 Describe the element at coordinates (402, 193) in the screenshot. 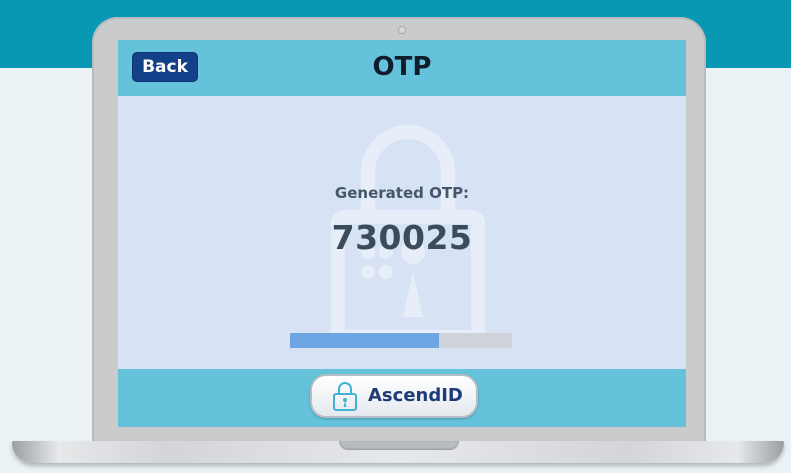

I see `otp-caption: Generated OTP:` at that location.